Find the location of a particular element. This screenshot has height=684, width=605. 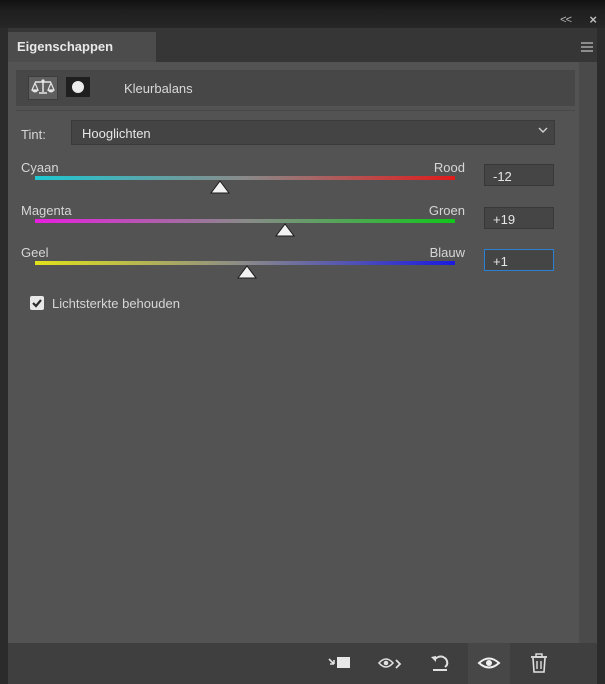

slider-right-label: Blauw is located at coordinates (447, 252).